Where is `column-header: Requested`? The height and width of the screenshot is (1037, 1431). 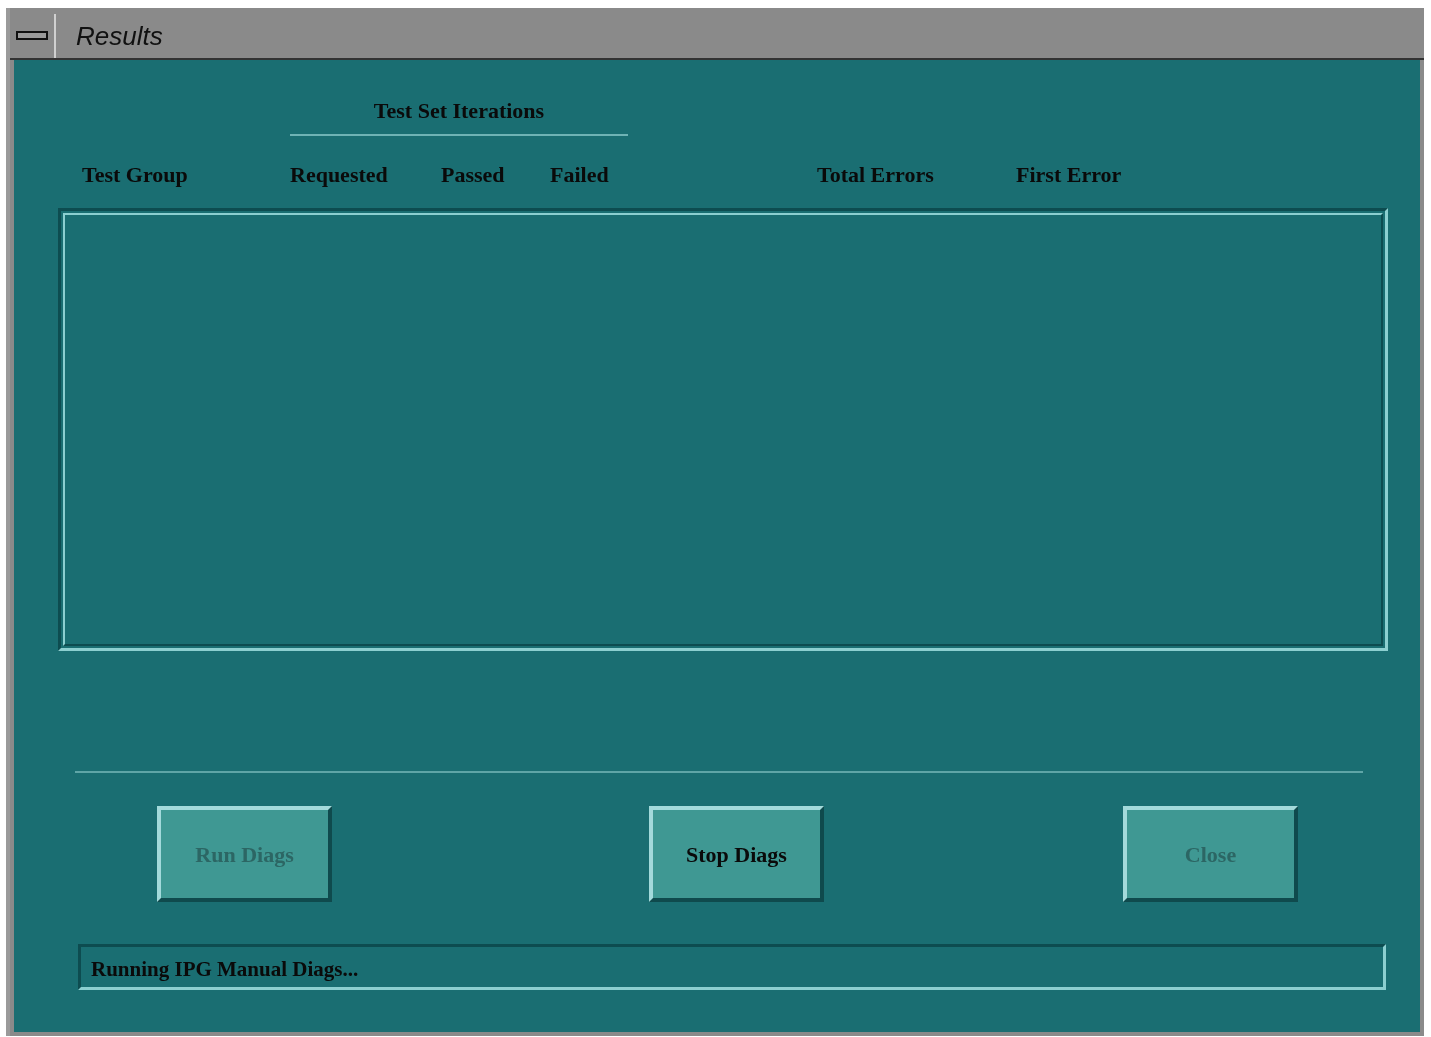 column-header: Requested is located at coordinates (339, 174).